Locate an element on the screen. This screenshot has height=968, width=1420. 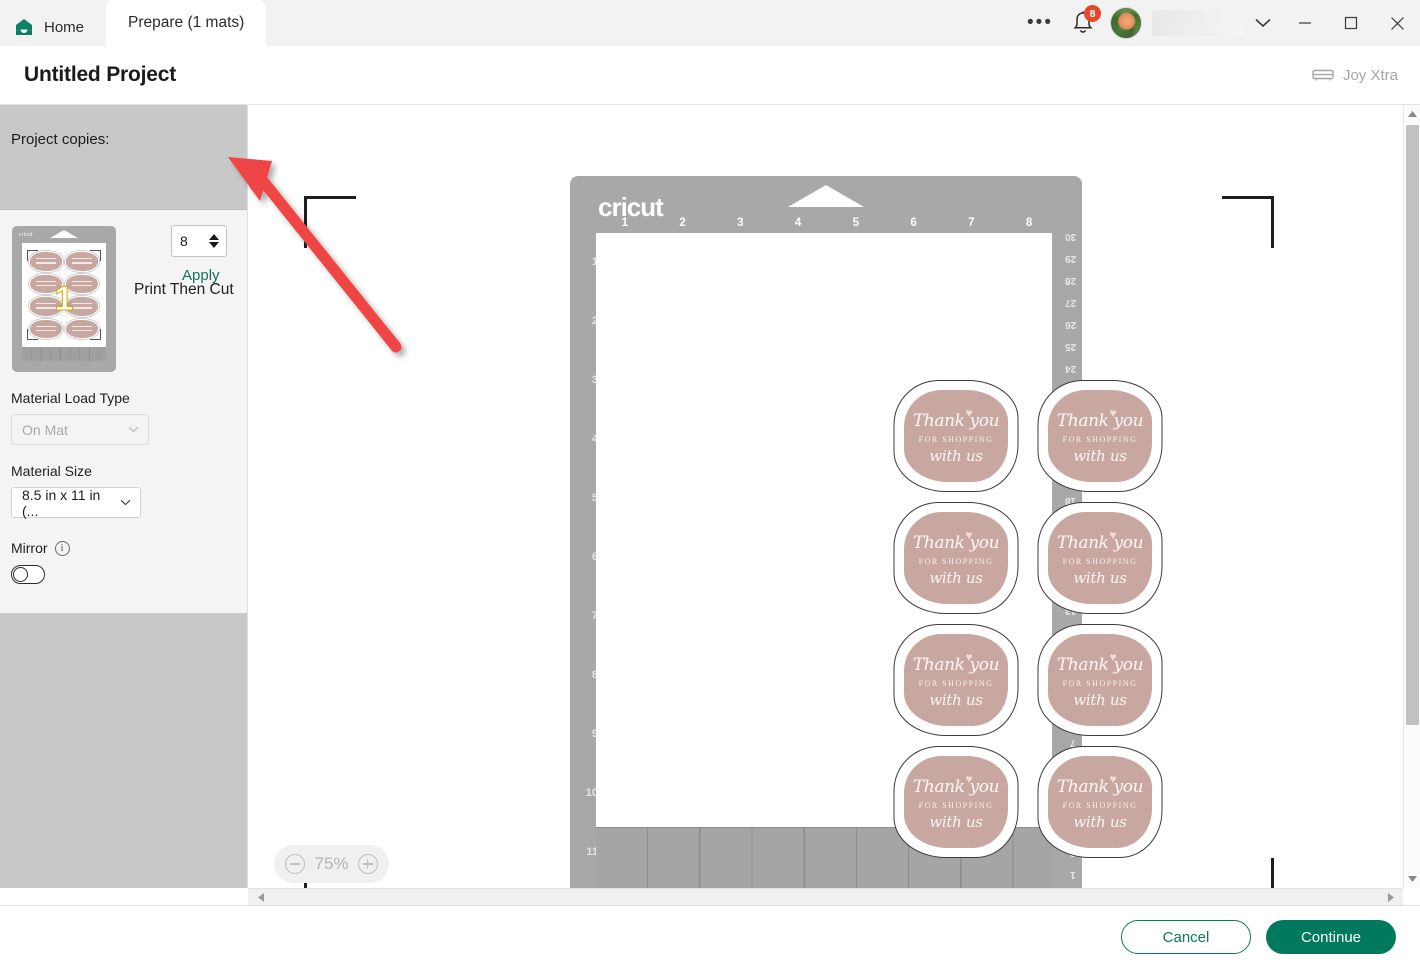
maximize-icon is located at coordinates (1351, 23).